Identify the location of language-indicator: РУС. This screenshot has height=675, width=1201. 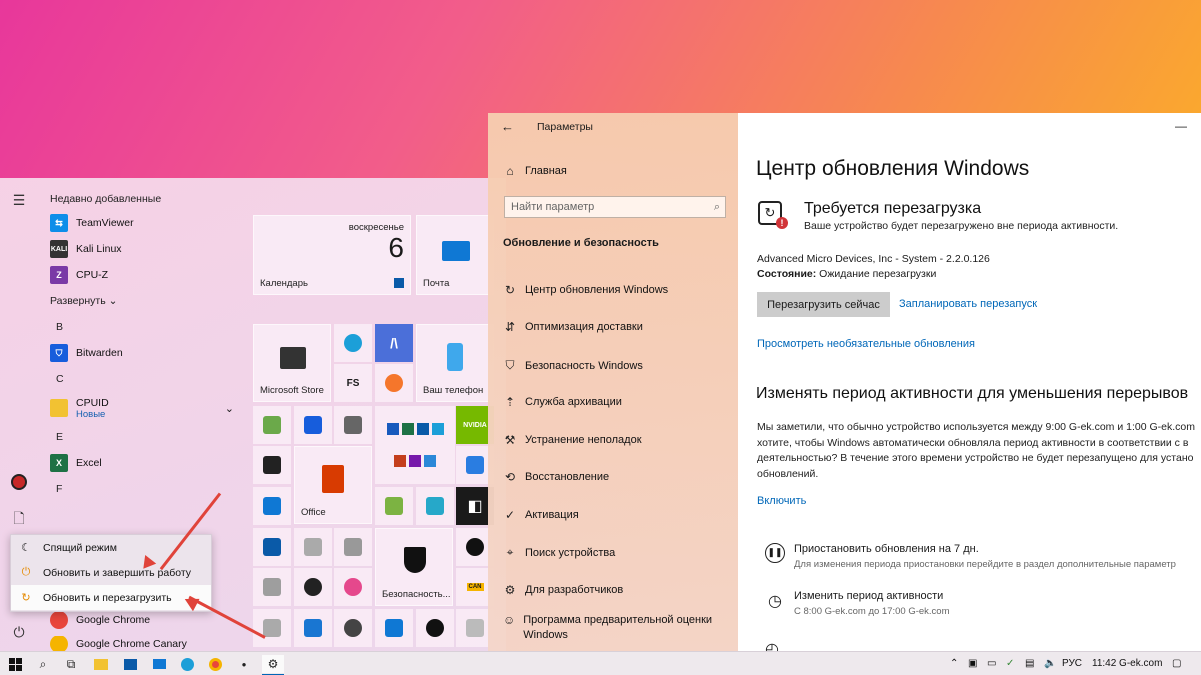
(1072, 663).